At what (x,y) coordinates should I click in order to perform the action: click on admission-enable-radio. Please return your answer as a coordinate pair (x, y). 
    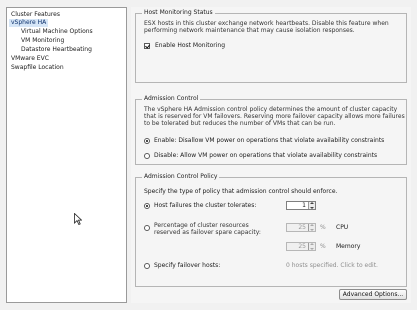
    Looking at the image, I should click on (147, 141).